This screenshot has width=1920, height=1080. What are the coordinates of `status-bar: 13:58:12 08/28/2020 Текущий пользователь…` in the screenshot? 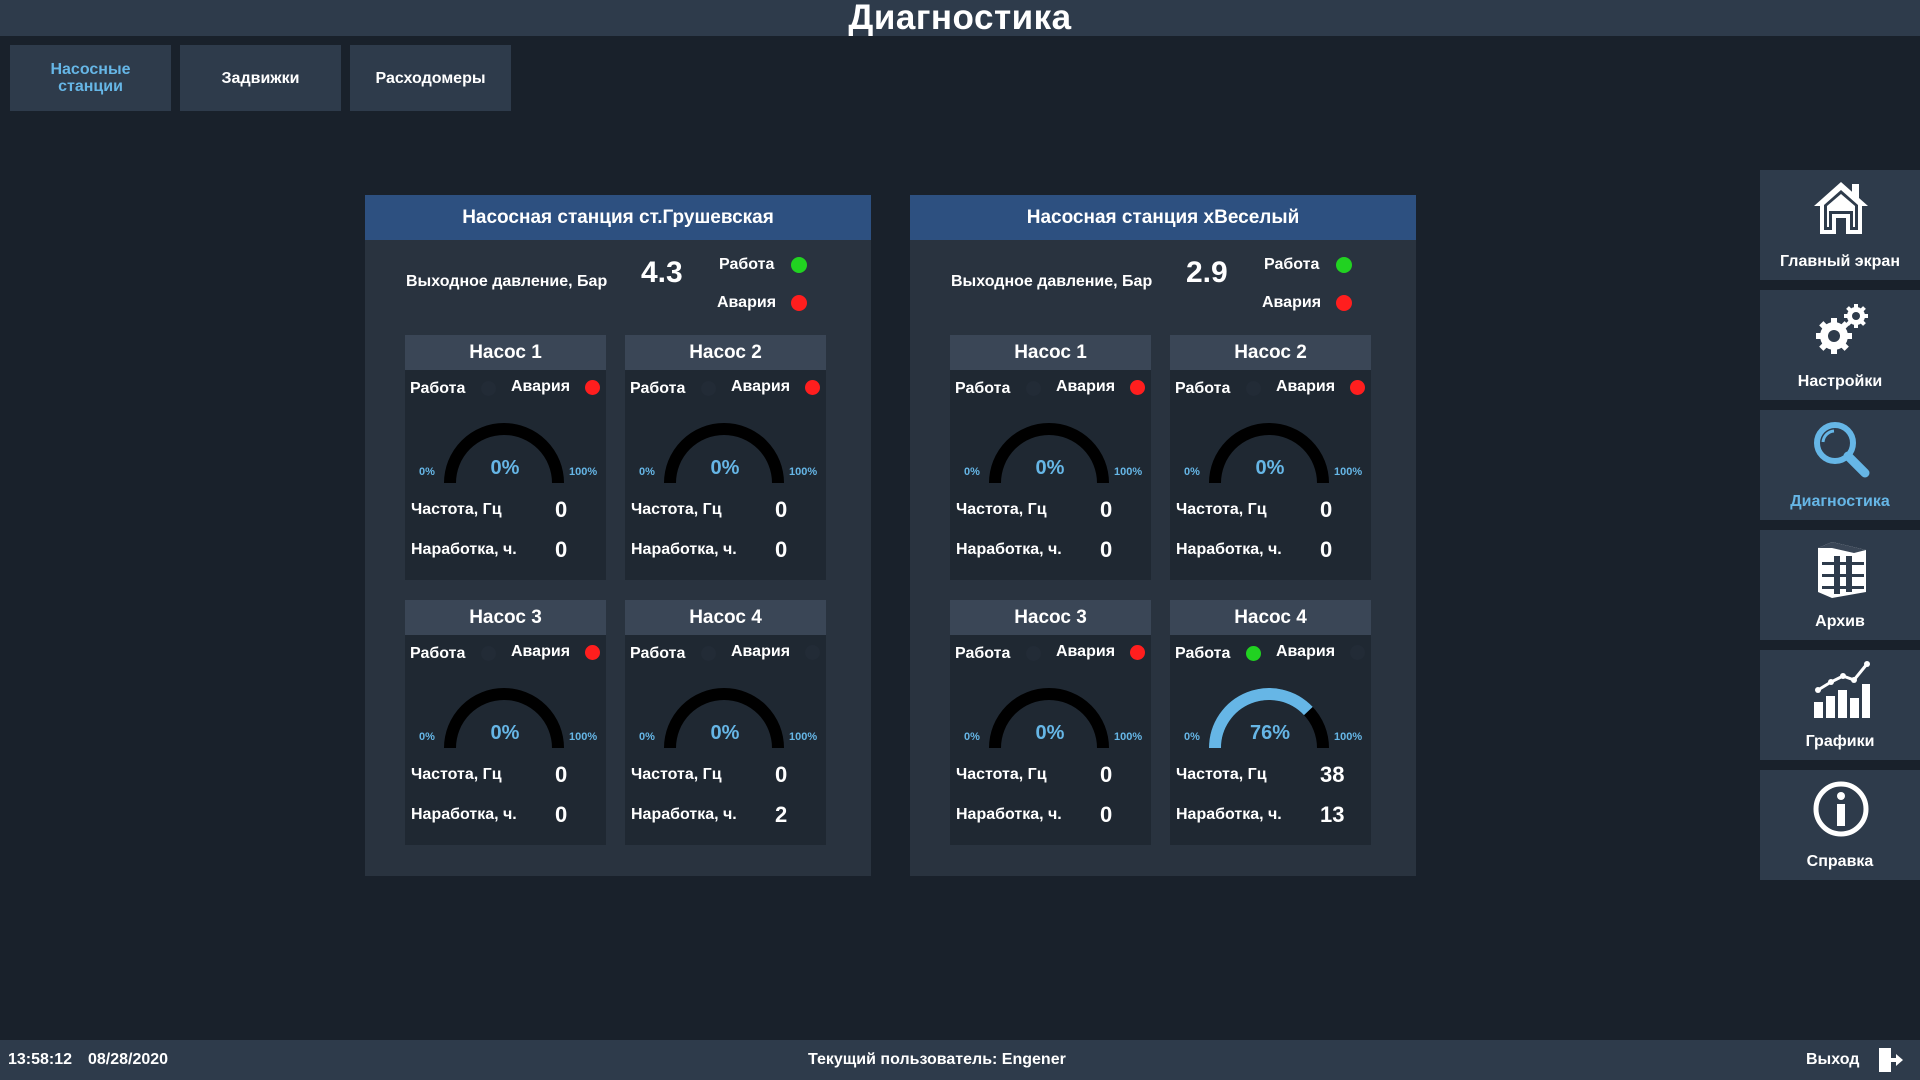 It's located at (960, 1060).